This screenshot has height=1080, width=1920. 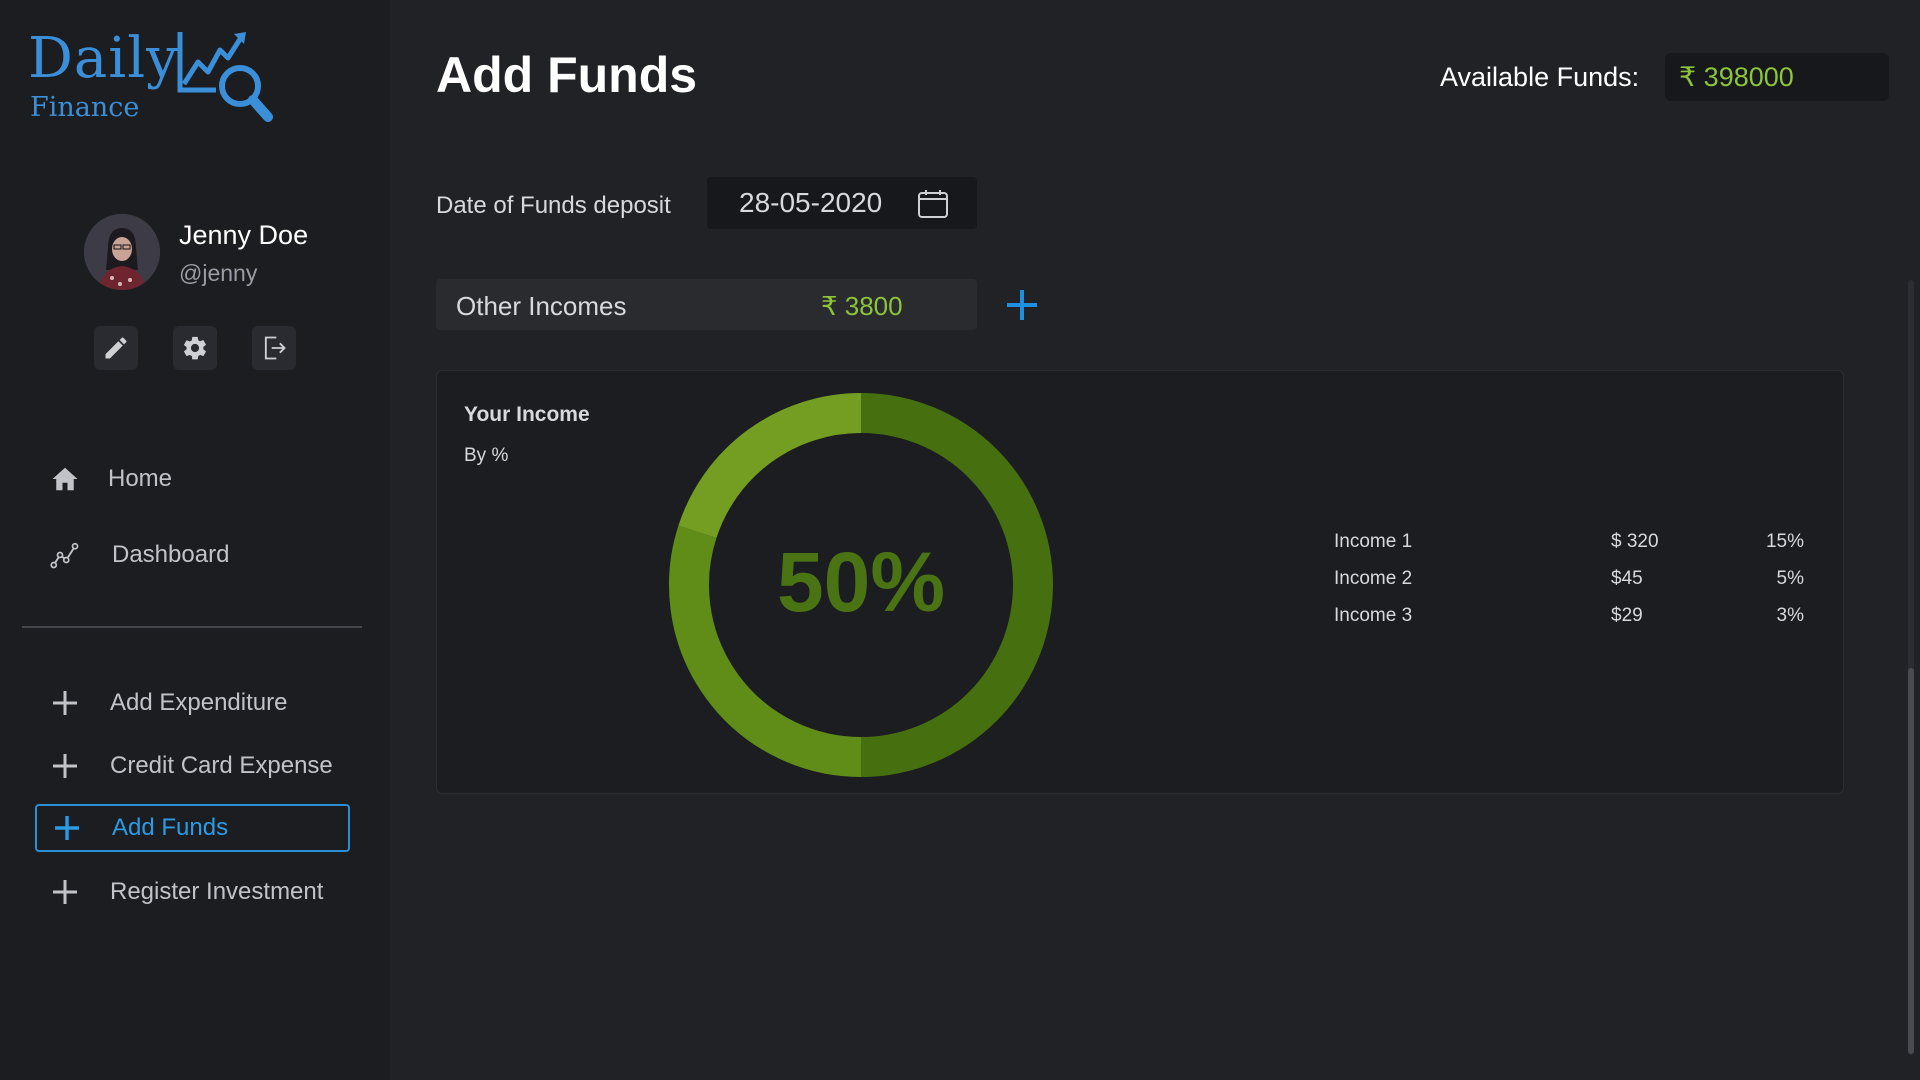 I want to click on edit-profile-button, so click(x=116, y=348).